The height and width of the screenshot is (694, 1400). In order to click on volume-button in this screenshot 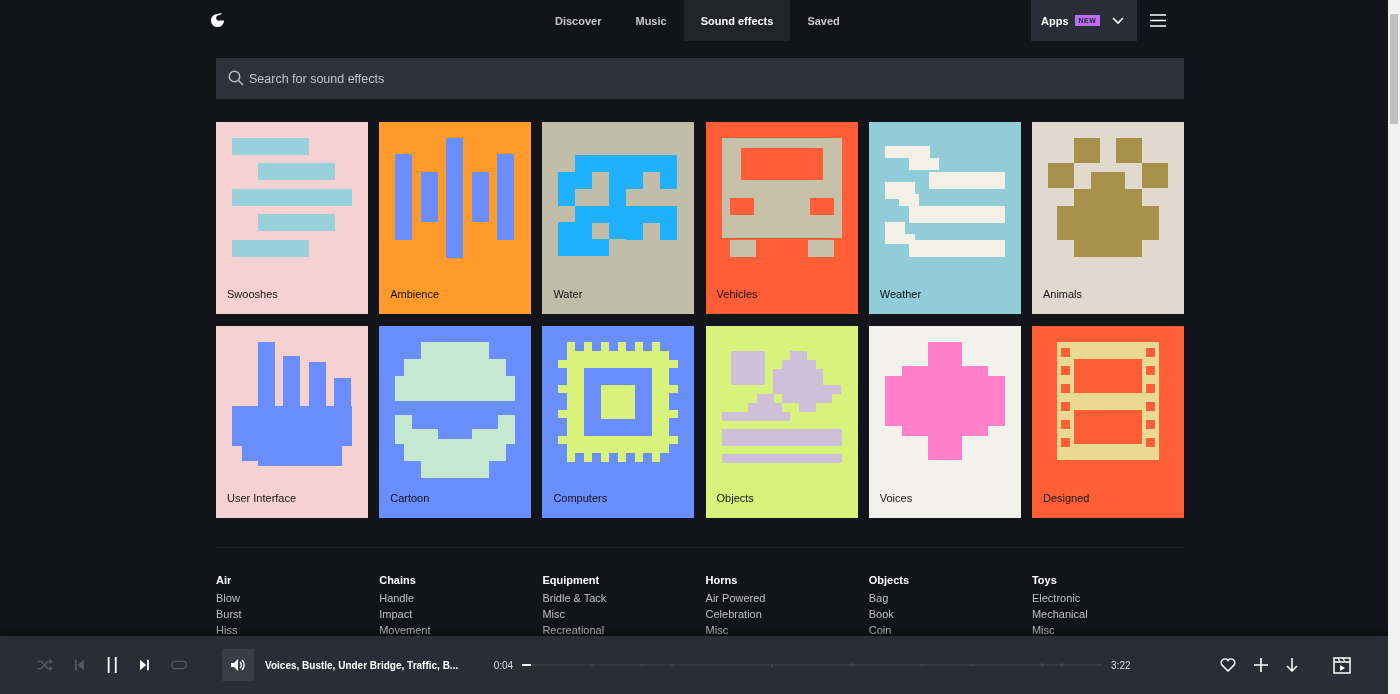, I will do `click(238, 665)`.